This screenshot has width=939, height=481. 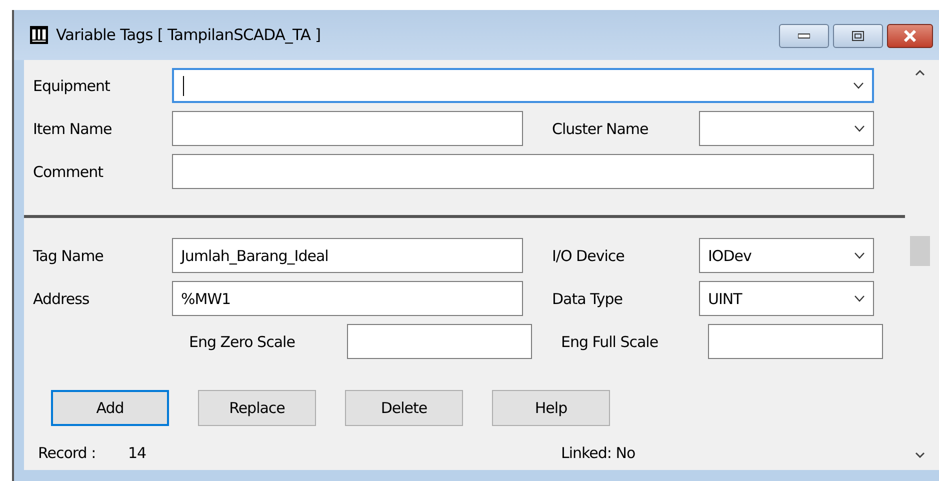 I want to click on minimize-button, so click(x=804, y=36).